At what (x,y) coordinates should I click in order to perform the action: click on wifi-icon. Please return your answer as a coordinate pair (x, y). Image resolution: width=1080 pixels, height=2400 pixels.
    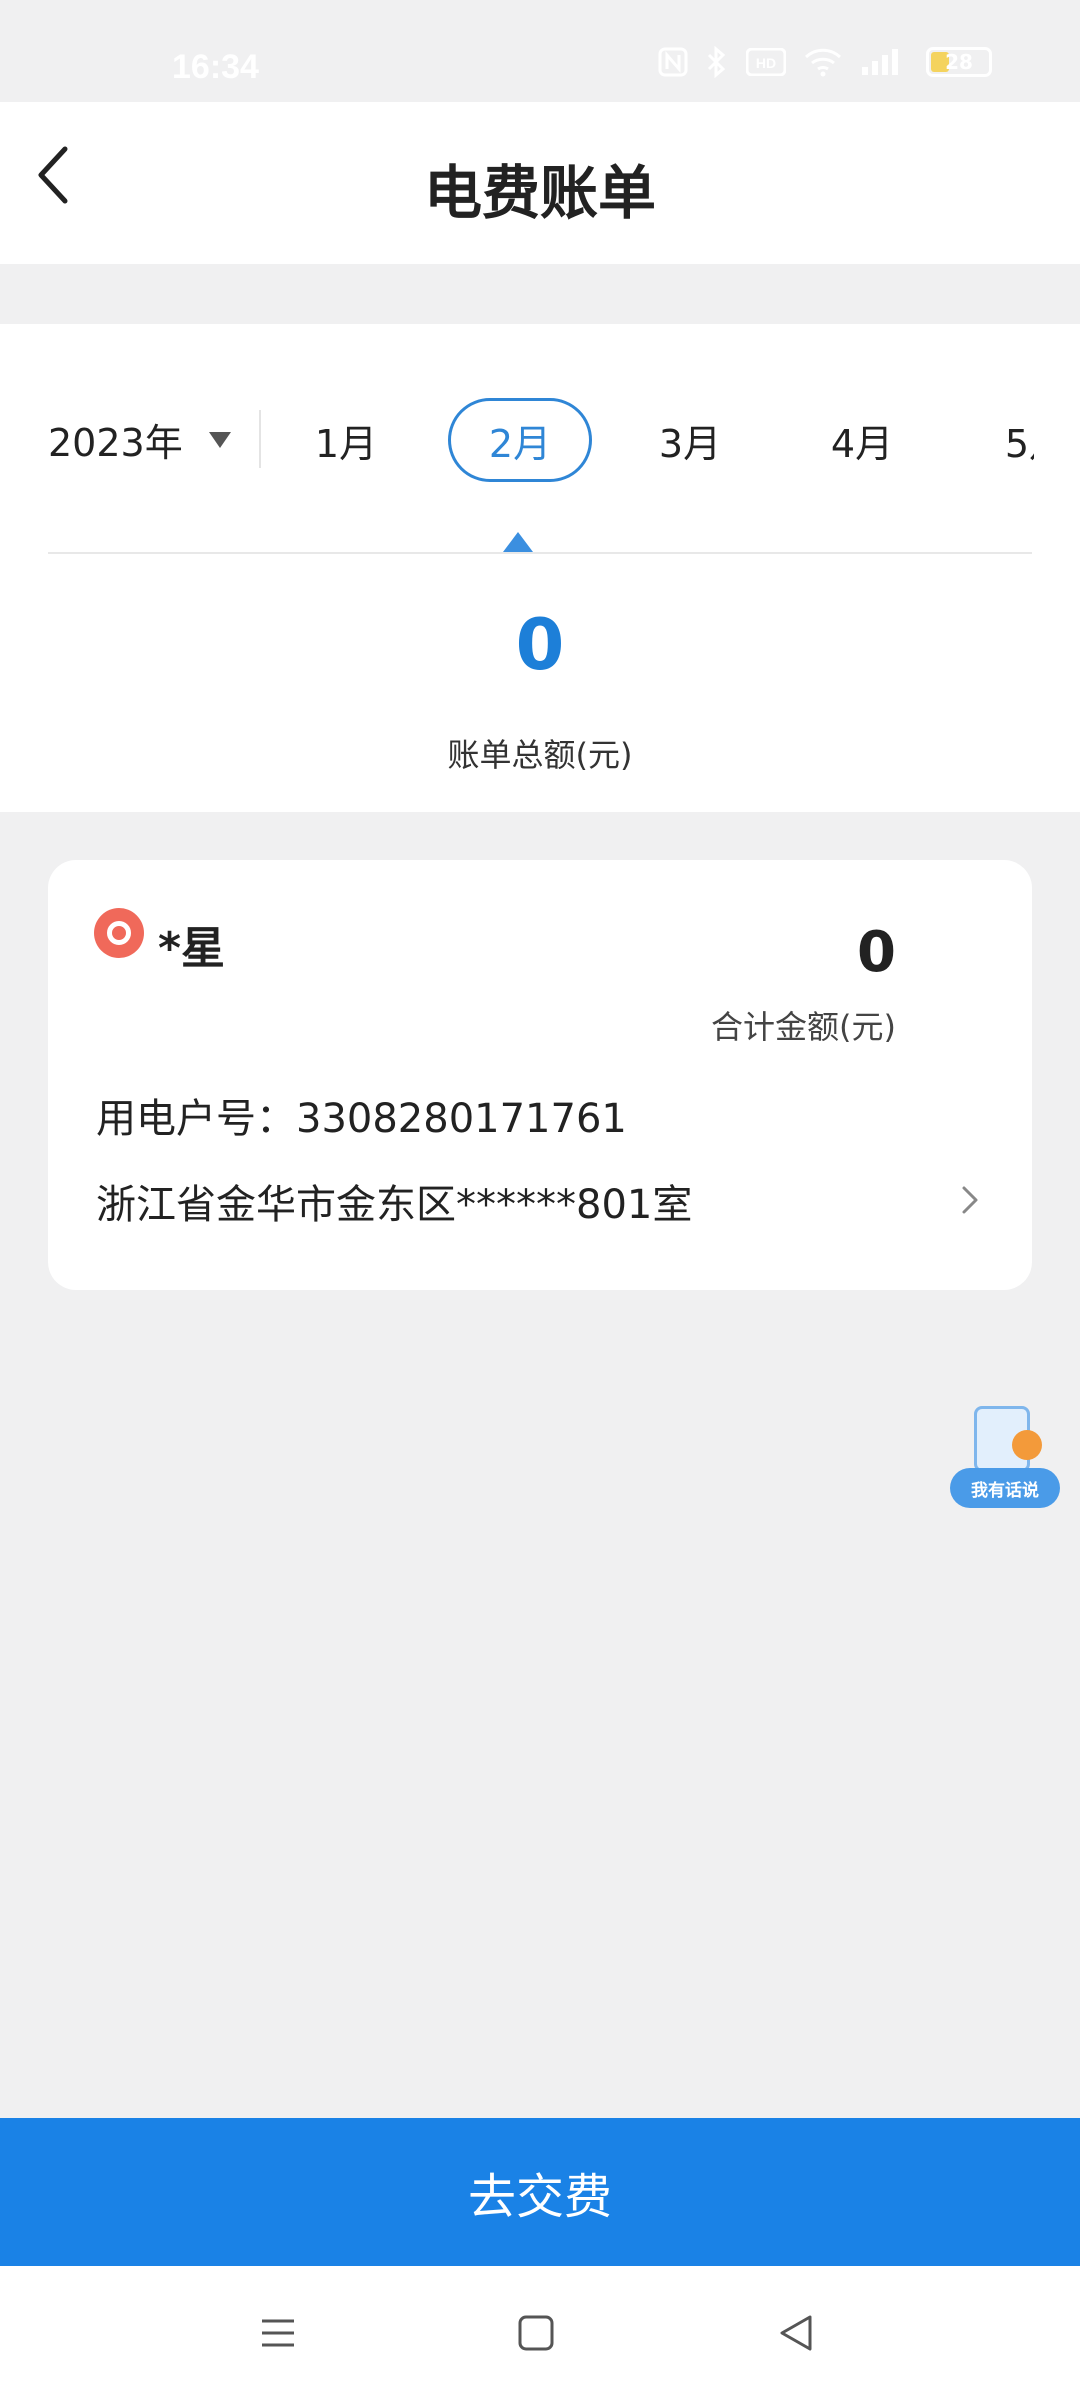
    Looking at the image, I should click on (823, 62).